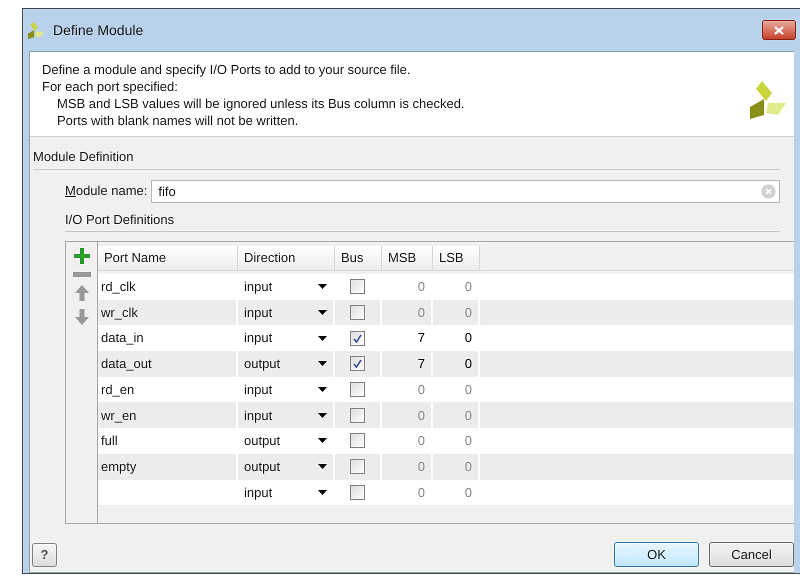  Describe the element at coordinates (168, 258) in the screenshot. I see `column-header: Port Name` at that location.